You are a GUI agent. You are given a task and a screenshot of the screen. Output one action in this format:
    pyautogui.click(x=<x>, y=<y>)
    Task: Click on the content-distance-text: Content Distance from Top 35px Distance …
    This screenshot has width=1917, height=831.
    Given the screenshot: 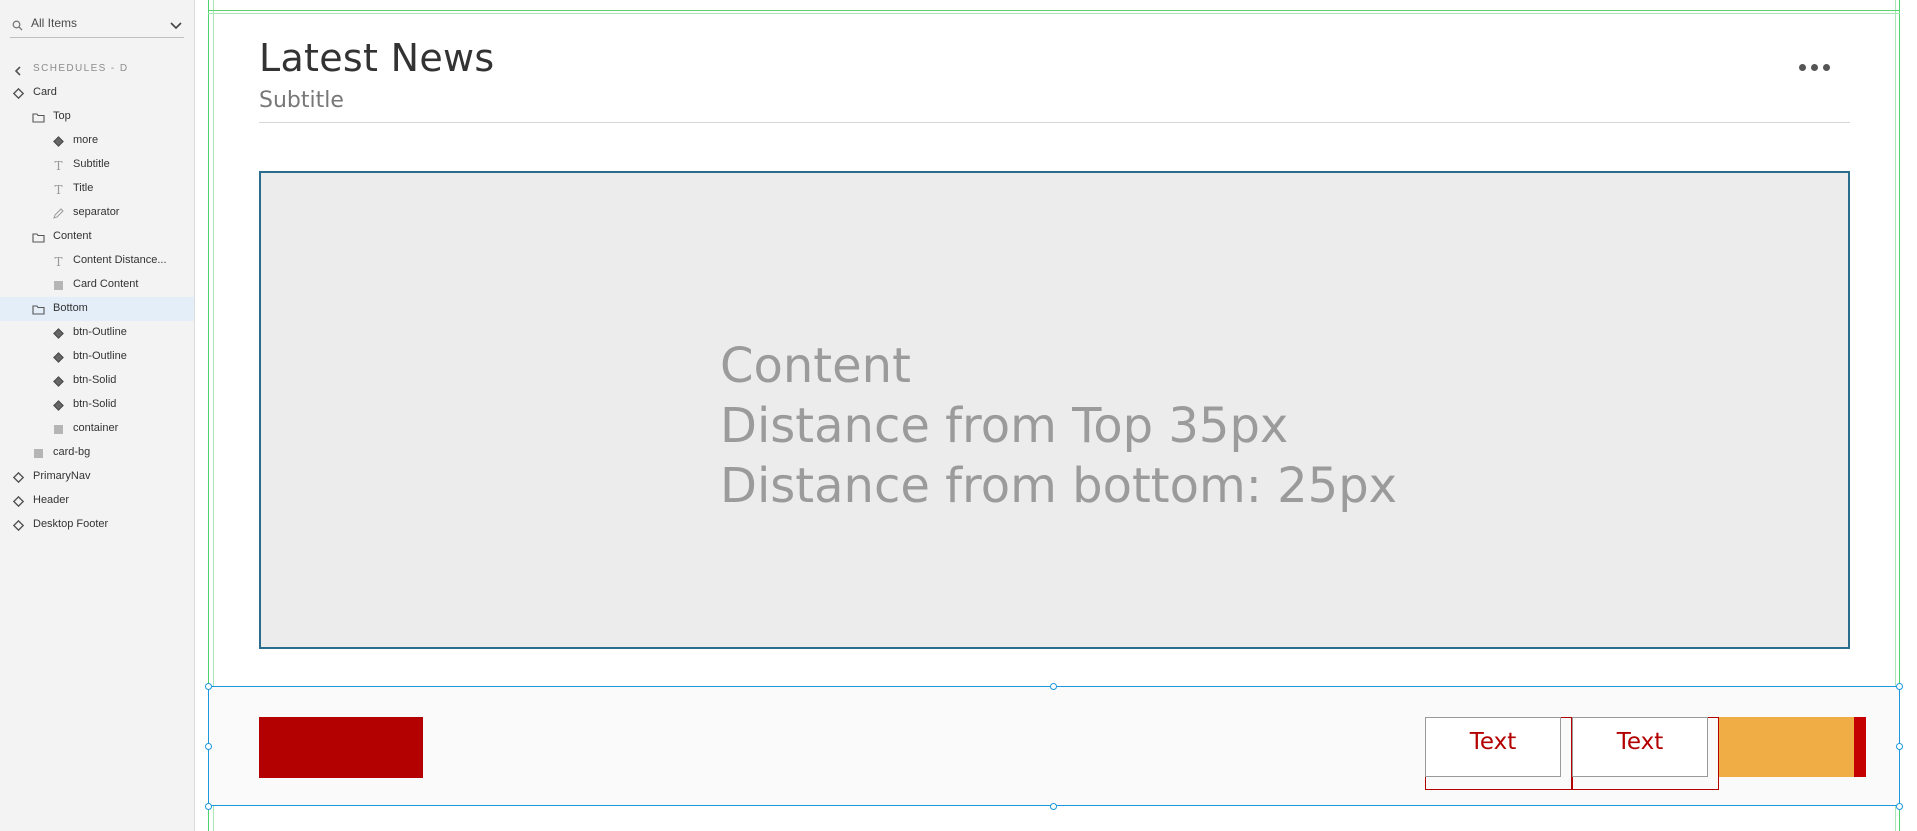 What is the action you would take?
    pyautogui.click(x=1058, y=426)
    